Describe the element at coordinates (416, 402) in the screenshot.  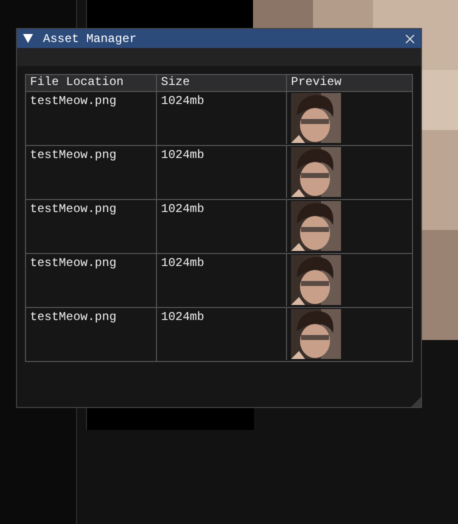
I see `resize-grip` at that location.